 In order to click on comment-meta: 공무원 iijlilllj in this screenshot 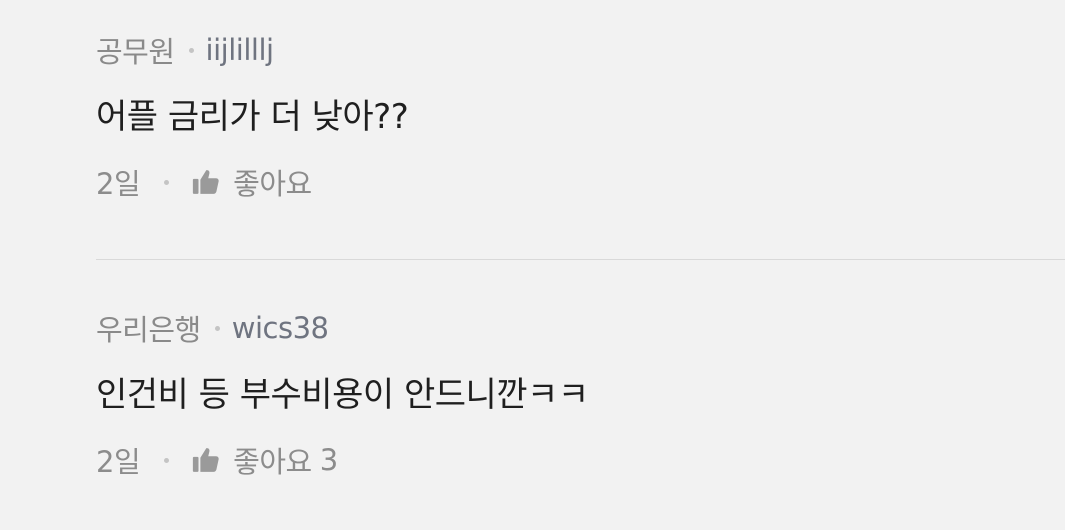, I will do `click(580, 50)`.